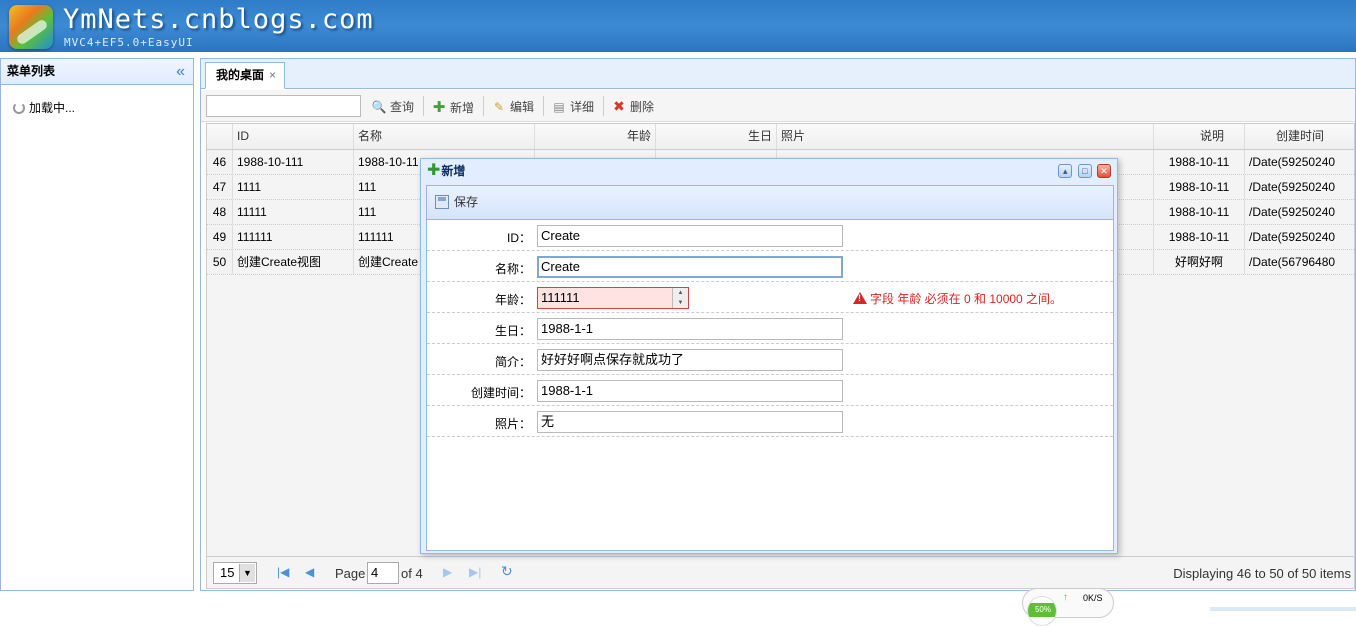  Describe the element at coordinates (778, 106) in the screenshot. I see `grid-toolbar: 🔍 查询 ✚ 新增 ✎ 编辑 ▤ 详细 ✖ 删除` at that location.